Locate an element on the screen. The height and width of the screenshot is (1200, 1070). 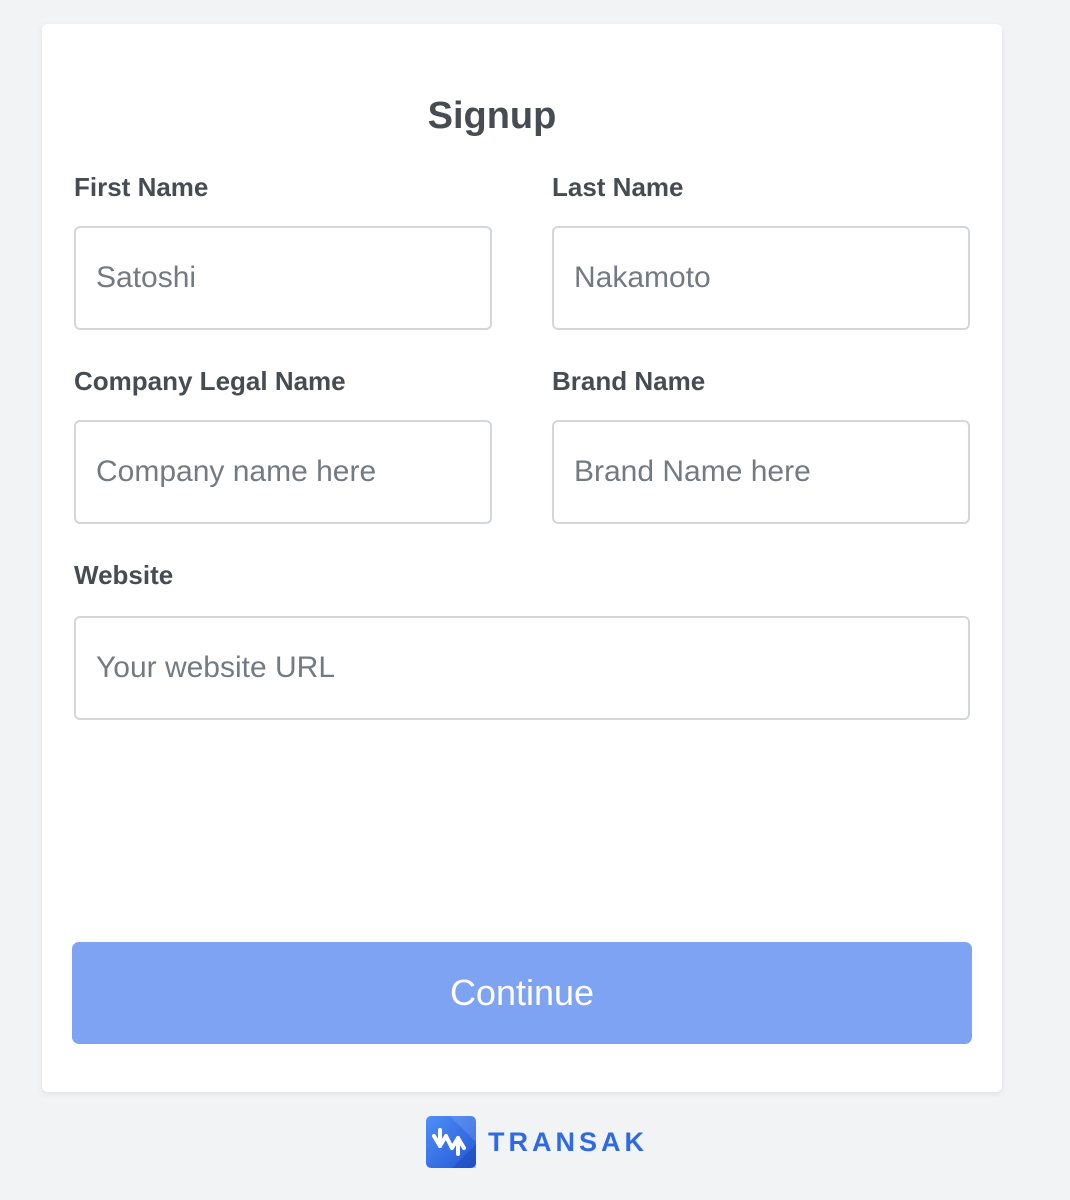
continue-button: Continue is located at coordinates (522, 993).